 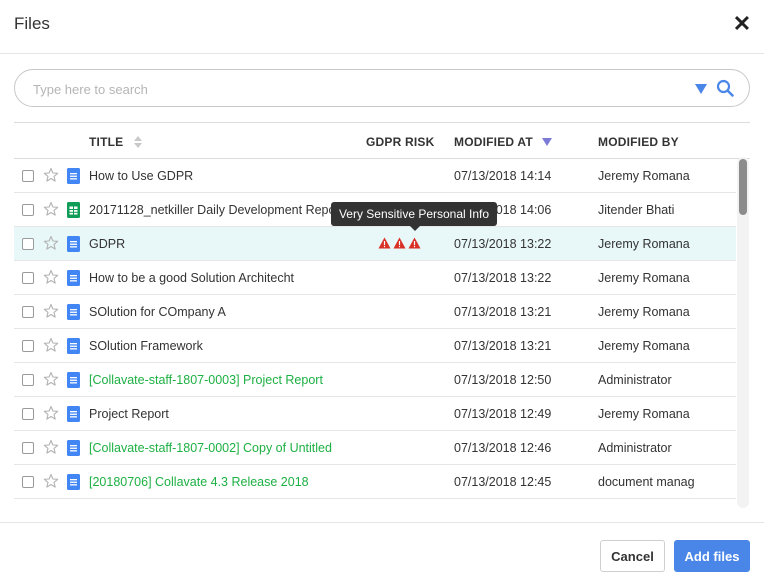 I want to click on modified-by: Jitender Bhati, so click(x=636, y=210).